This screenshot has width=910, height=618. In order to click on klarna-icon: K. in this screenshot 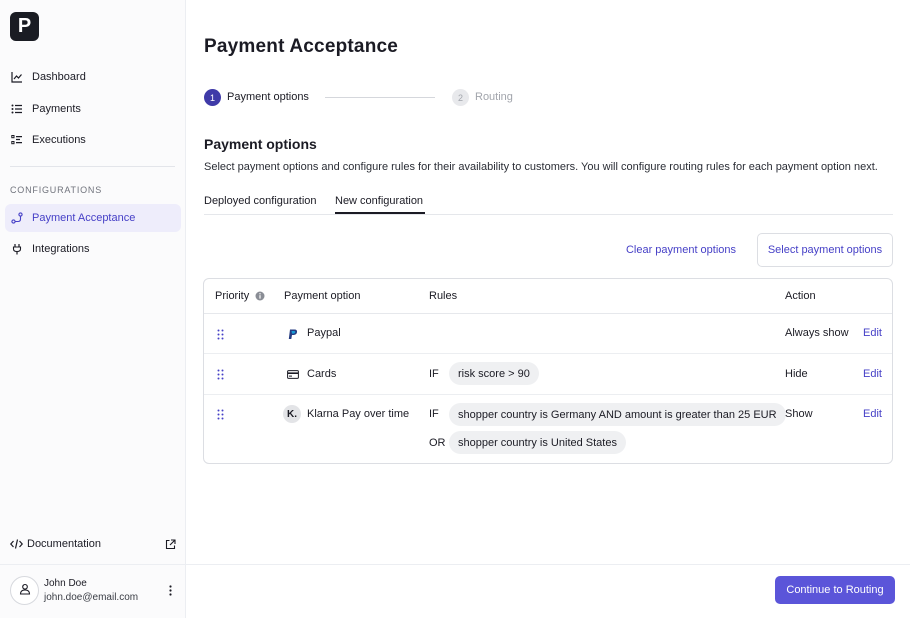, I will do `click(292, 414)`.